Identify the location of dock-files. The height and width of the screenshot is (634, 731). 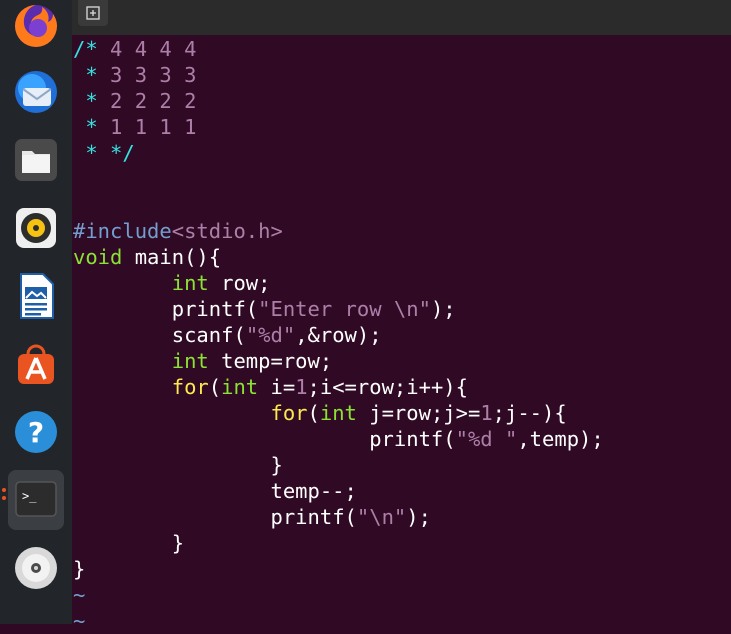
(36, 160).